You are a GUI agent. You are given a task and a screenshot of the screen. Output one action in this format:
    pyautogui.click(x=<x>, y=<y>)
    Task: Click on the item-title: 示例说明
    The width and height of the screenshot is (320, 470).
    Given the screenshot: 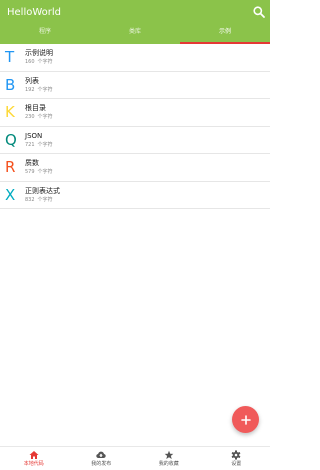 What is the action you would take?
    pyautogui.click(x=39, y=53)
    